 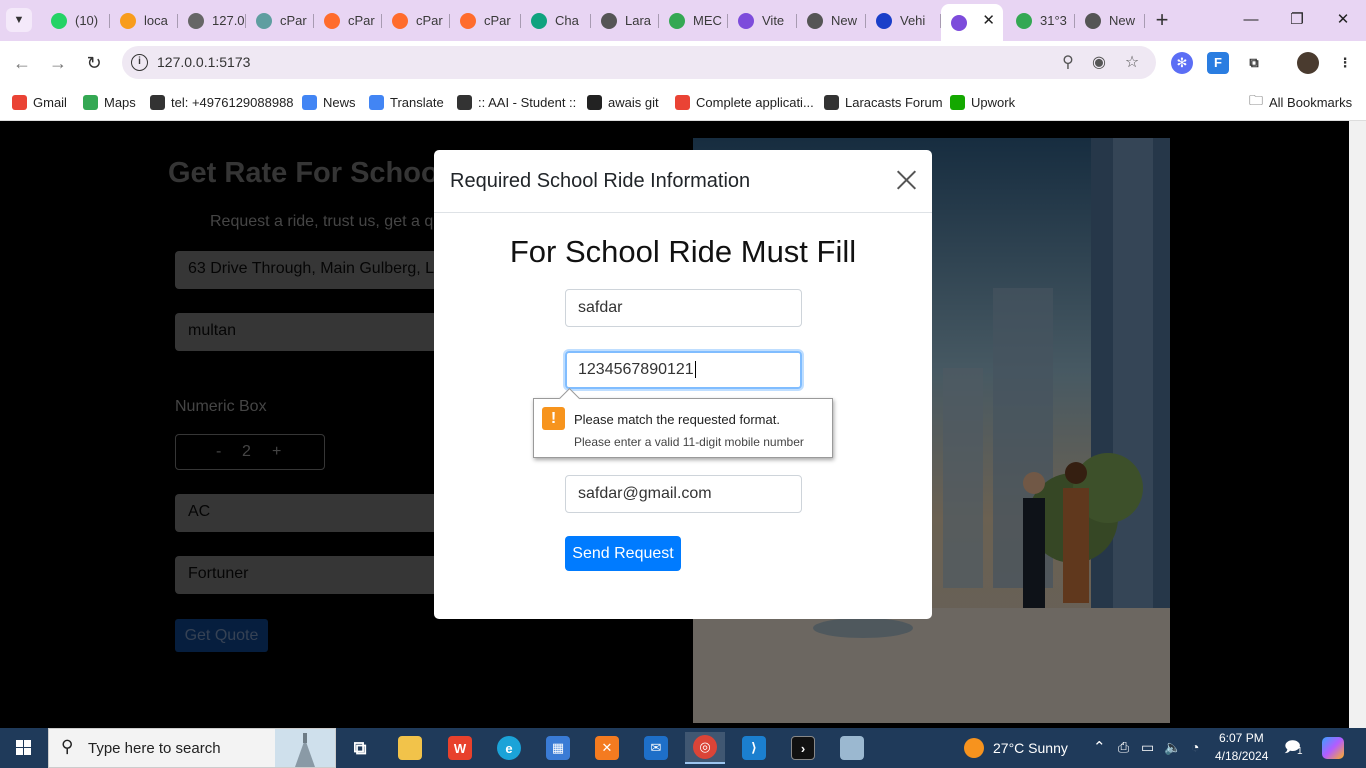 What do you see at coordinates (683, 308) in the screenshot?
I see `name-field: safdar` at bounding box center [683, 308].